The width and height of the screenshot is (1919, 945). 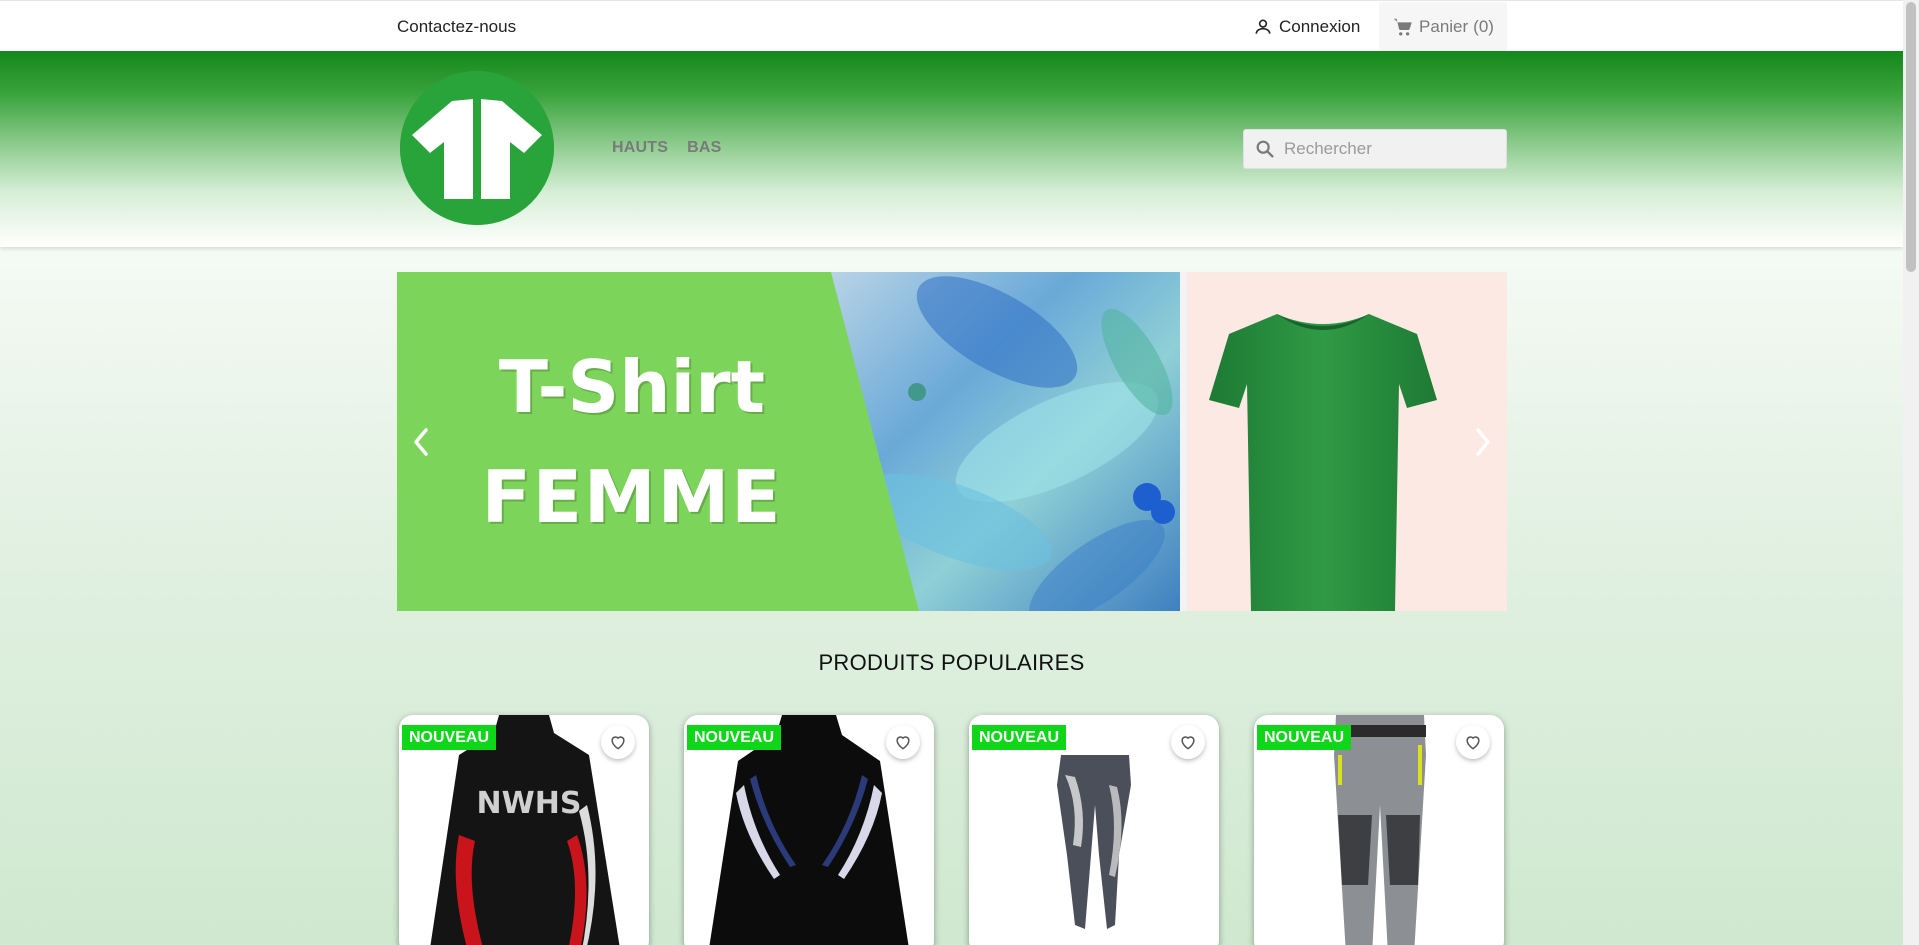 What do you see at coordinates (632, 496) in the screenshot?
I see `banner-subtitle: FEMME` at bounding box center [632, 496].